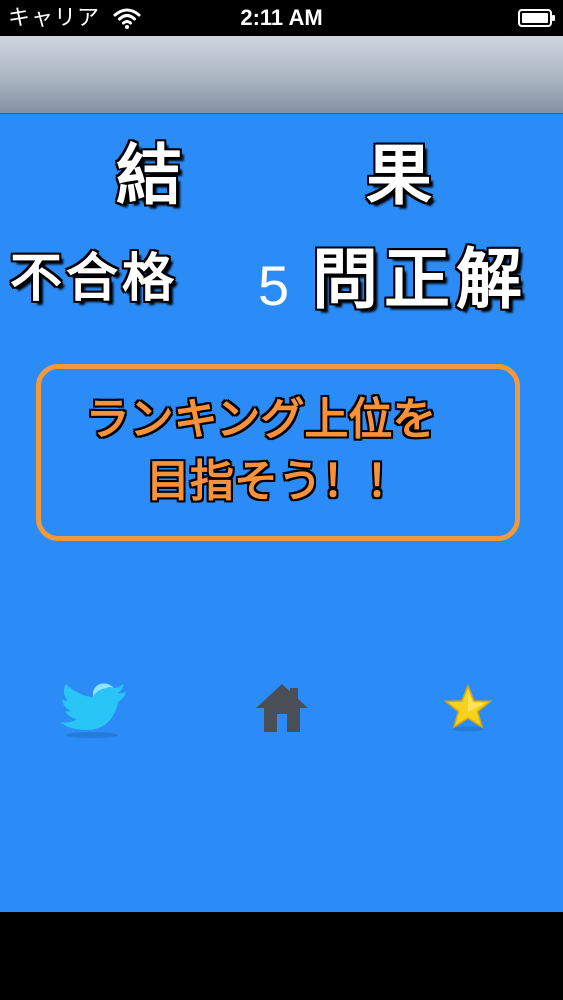 This screenshot has width=563, height=1000. I want to click on result-title-right: 果, so click(399, 175).